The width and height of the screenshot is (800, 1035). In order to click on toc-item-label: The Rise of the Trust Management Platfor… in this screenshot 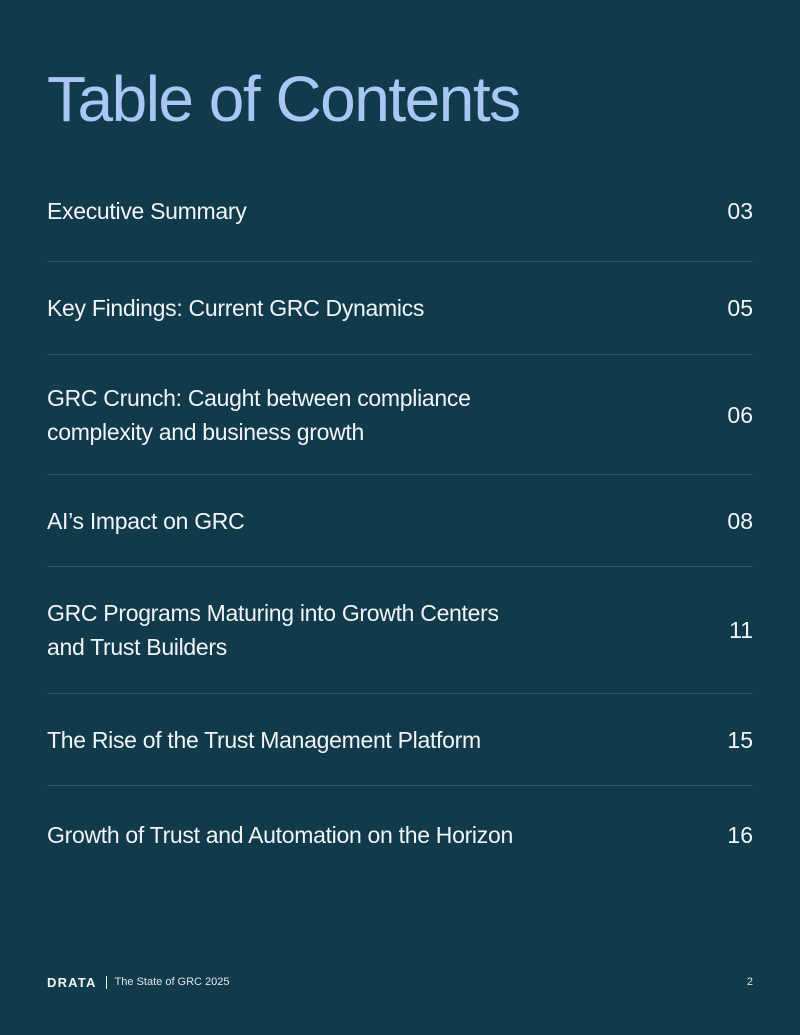, I will do `click(264, 739)`.